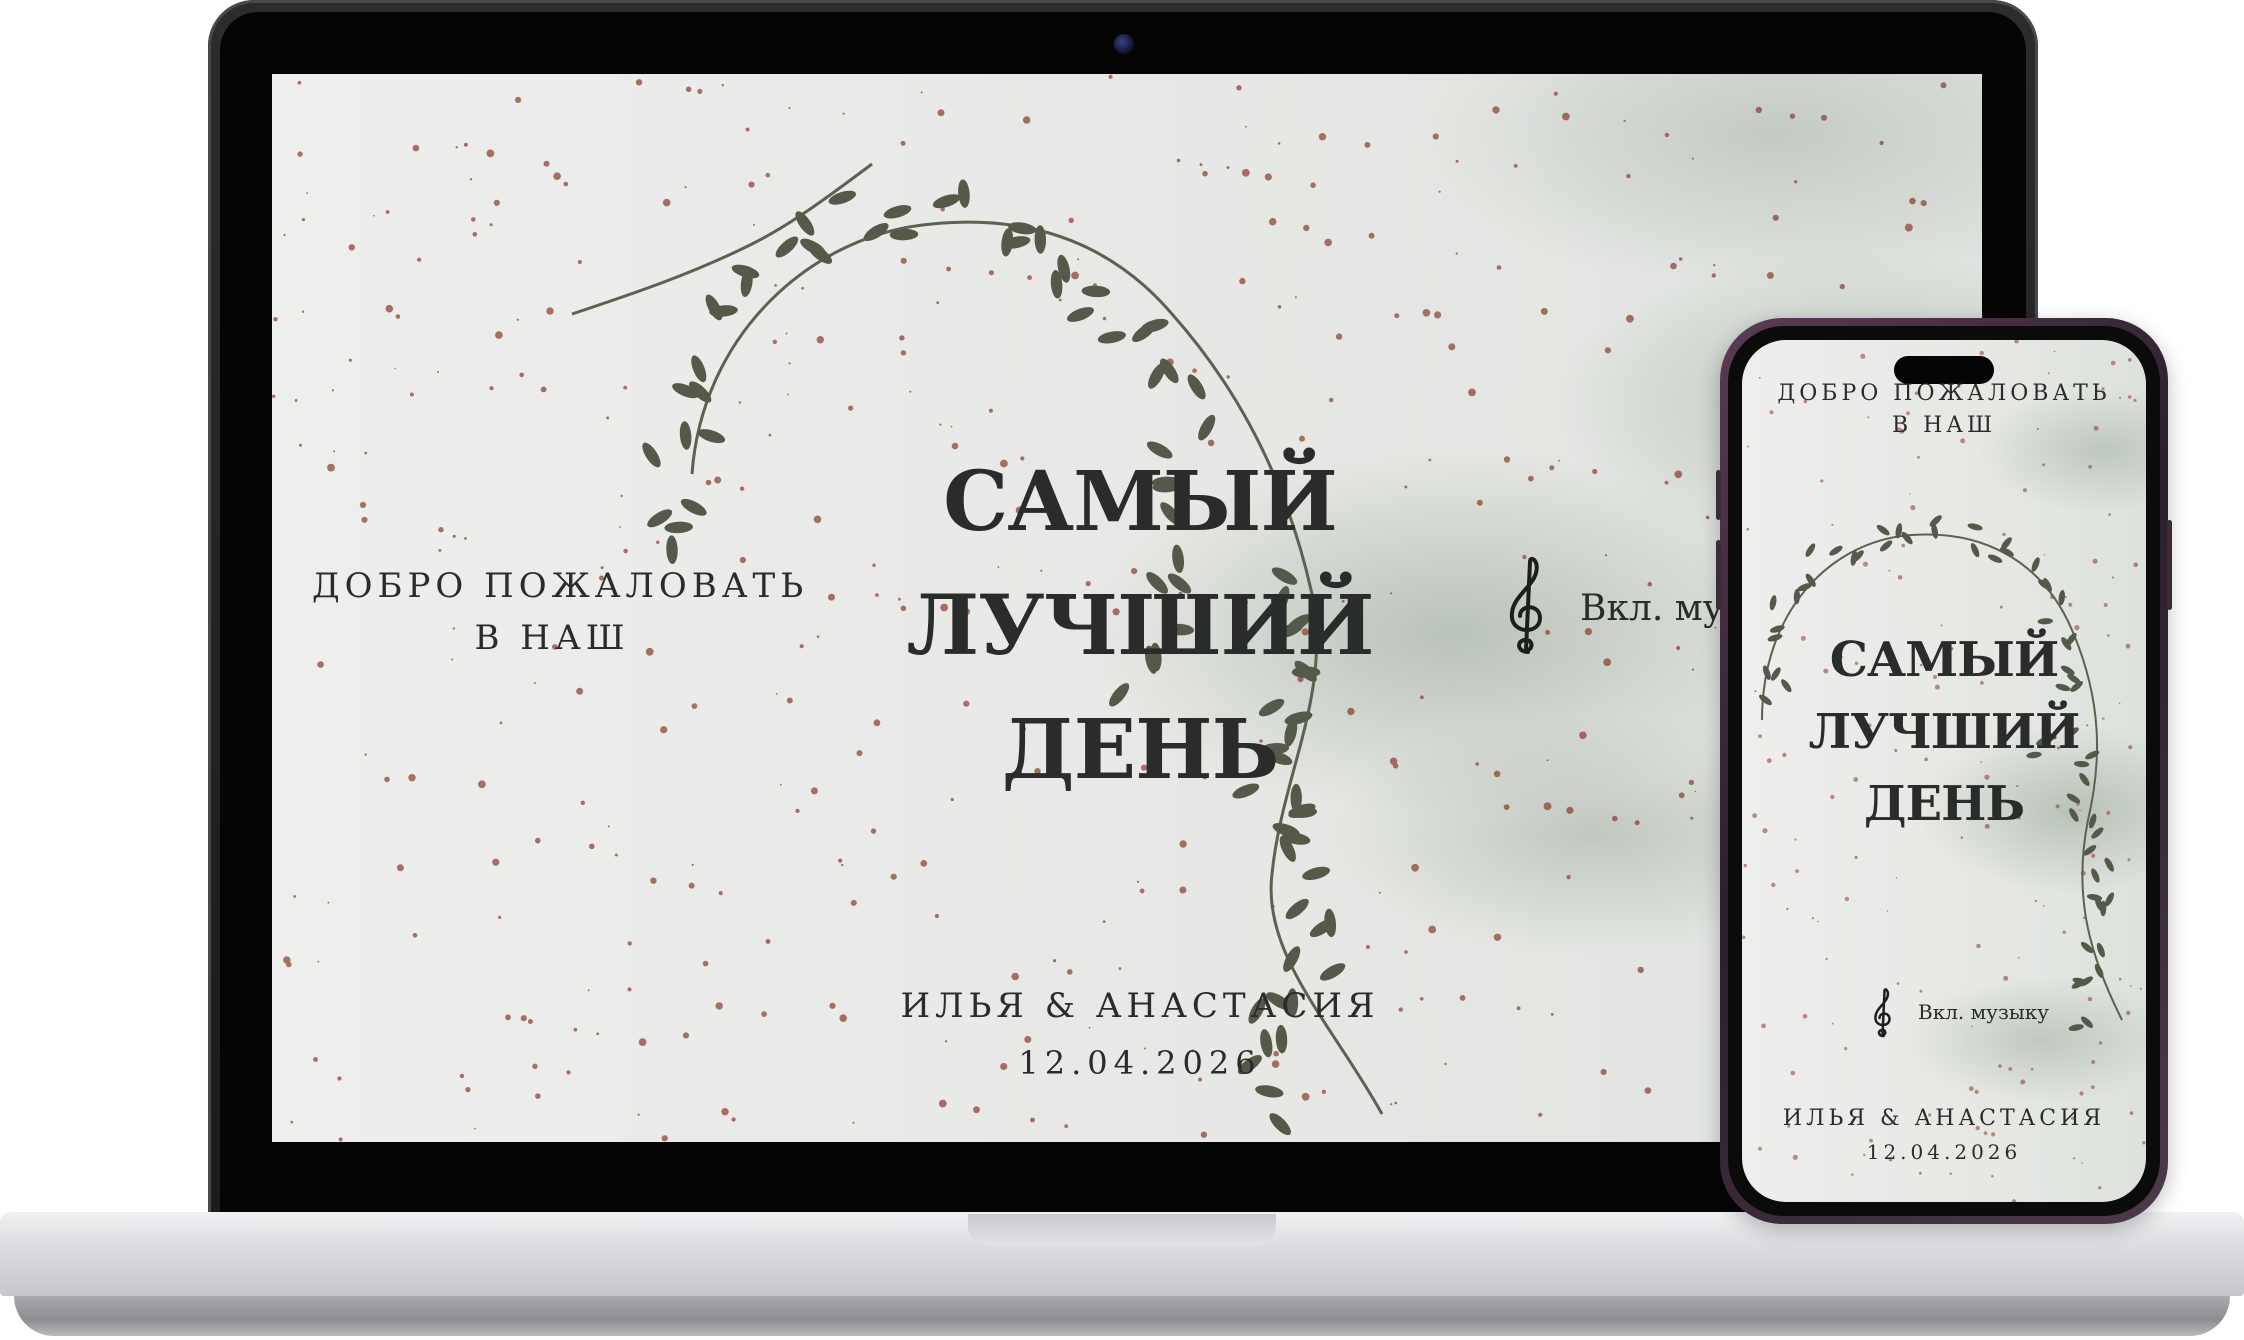  What do you see at coordinates (1527, 608) in the screenshot?
I see `treble-clef-icon` at bounding box center [1527, 608].